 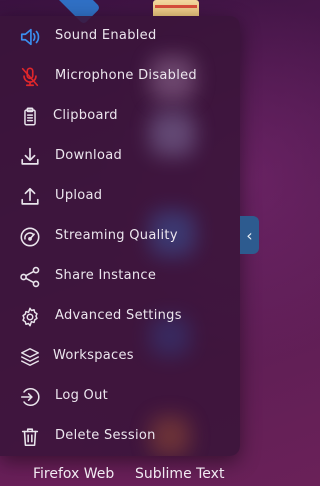 What do you see at coordinates (85, 115) in the screenshot?
I see `menu-item-label: Clipboard` at bounding box center [85, 115].